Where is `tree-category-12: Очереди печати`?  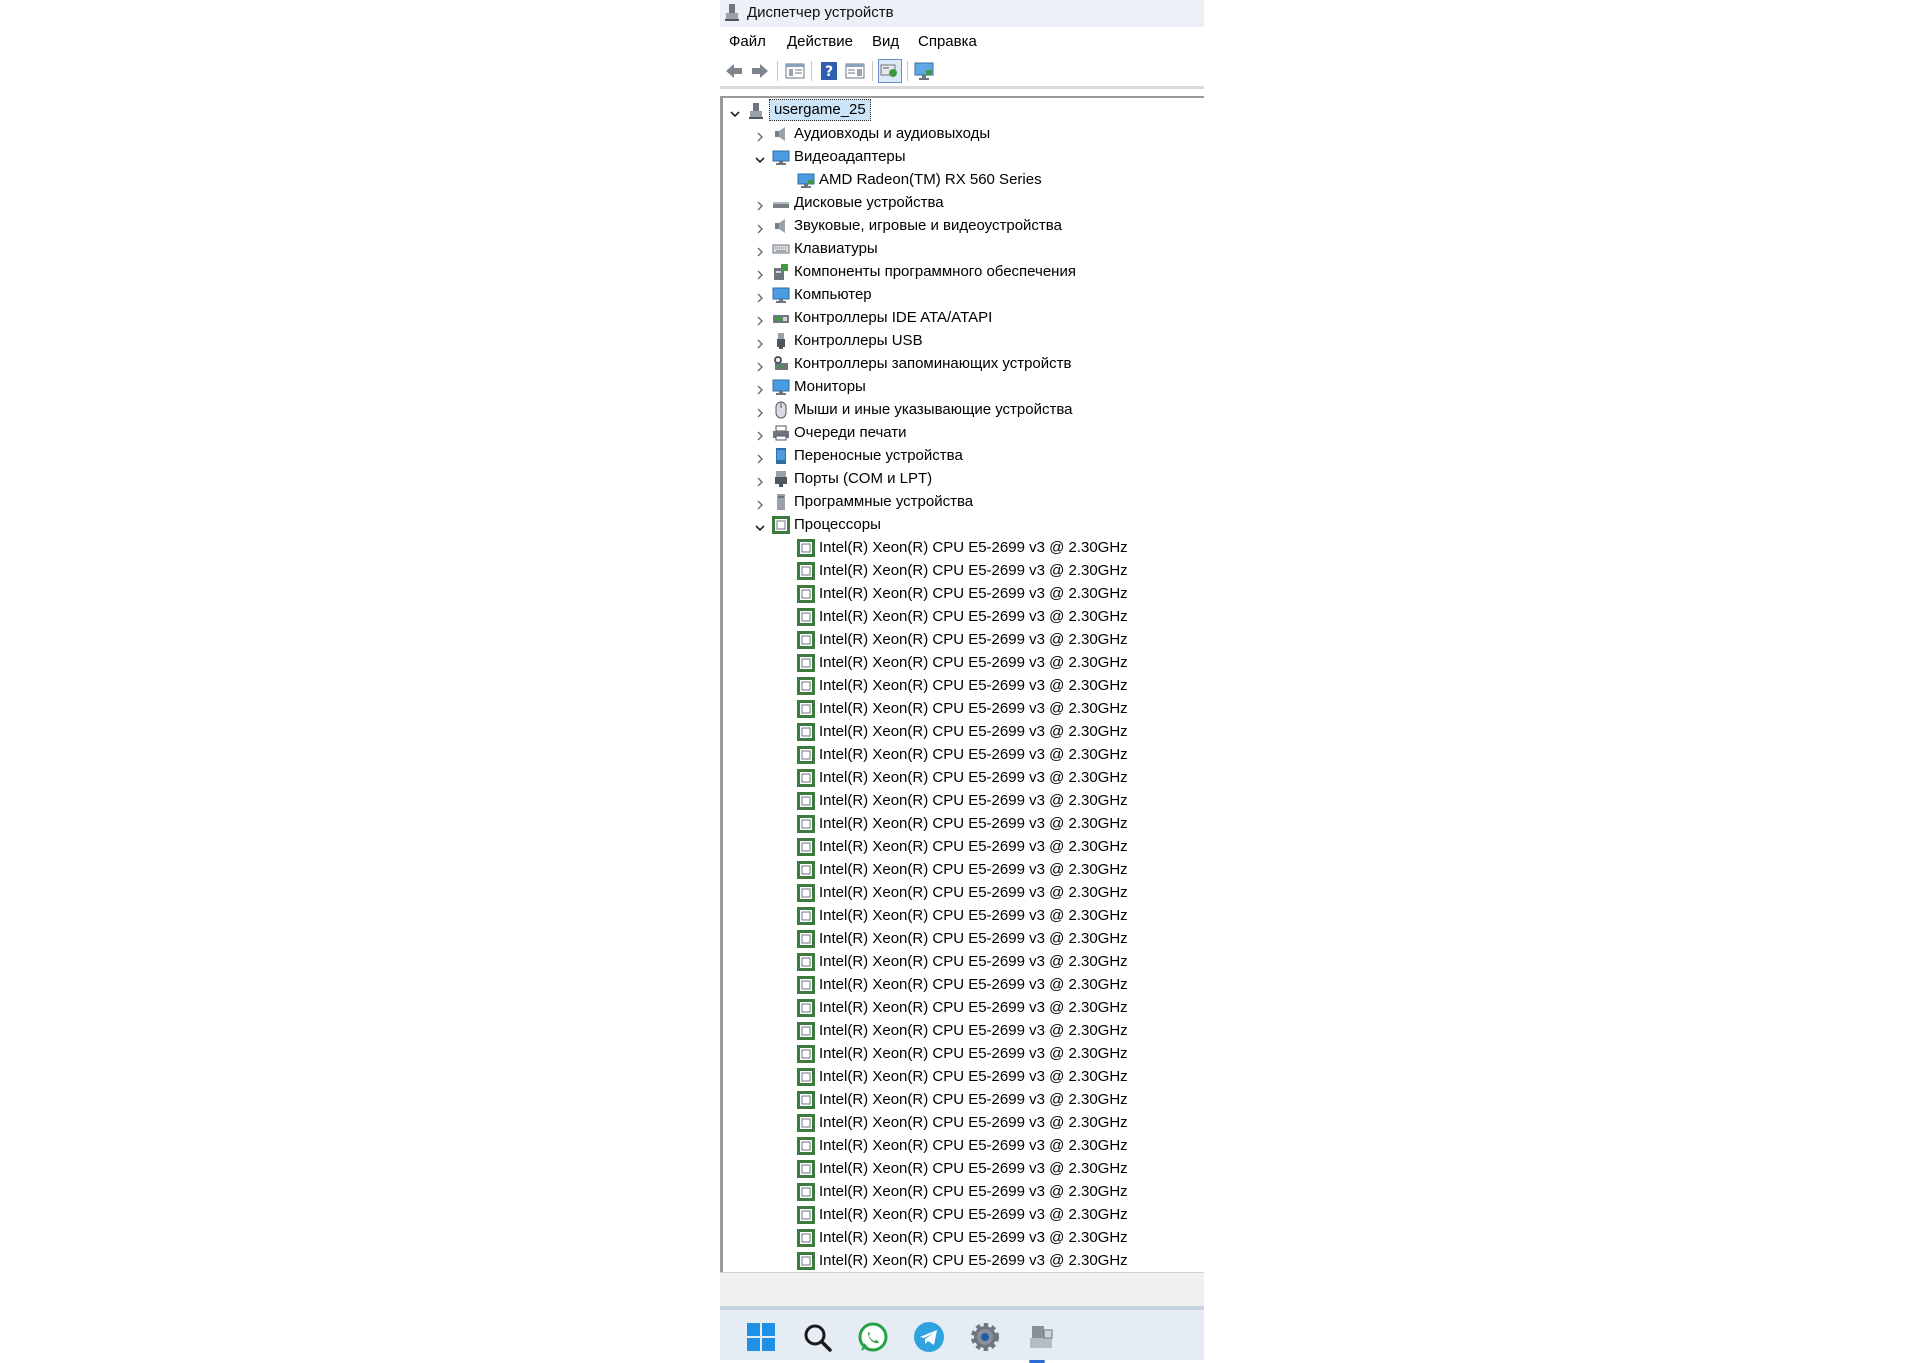 tree-category-12: Очереди печати is located at coordinates (963, 433).